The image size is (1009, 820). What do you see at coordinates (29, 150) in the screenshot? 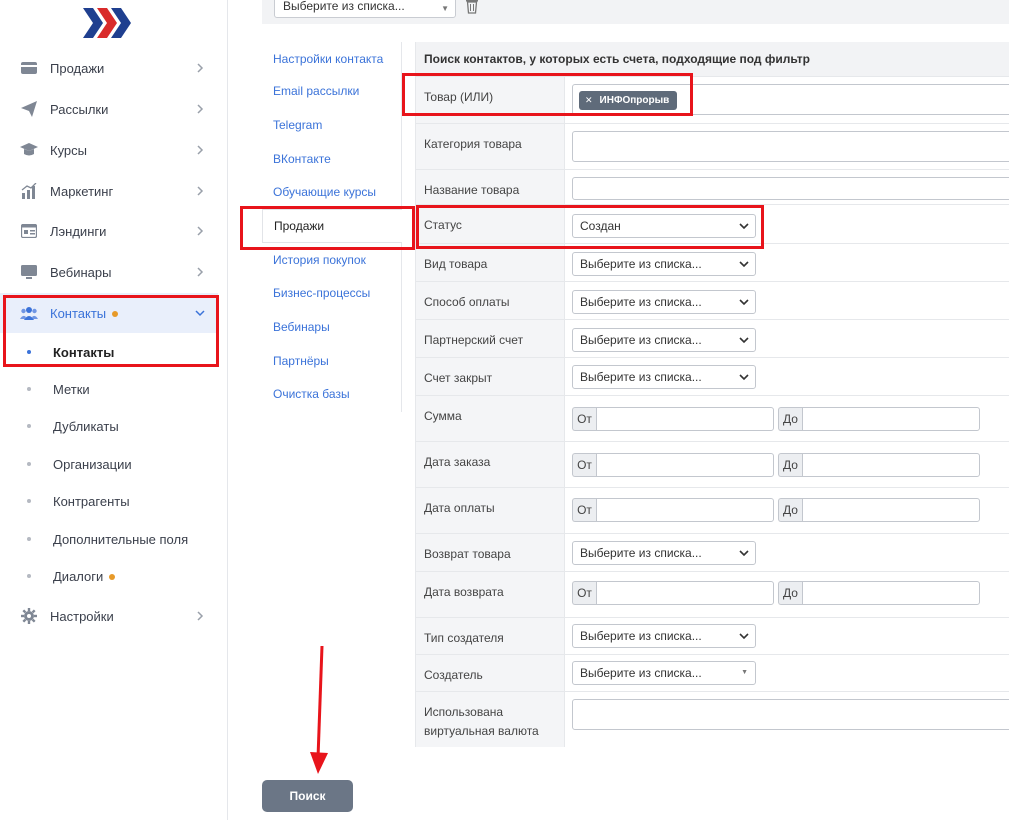
I see `graduation-cap-icon` at bounding box center [29, 150].